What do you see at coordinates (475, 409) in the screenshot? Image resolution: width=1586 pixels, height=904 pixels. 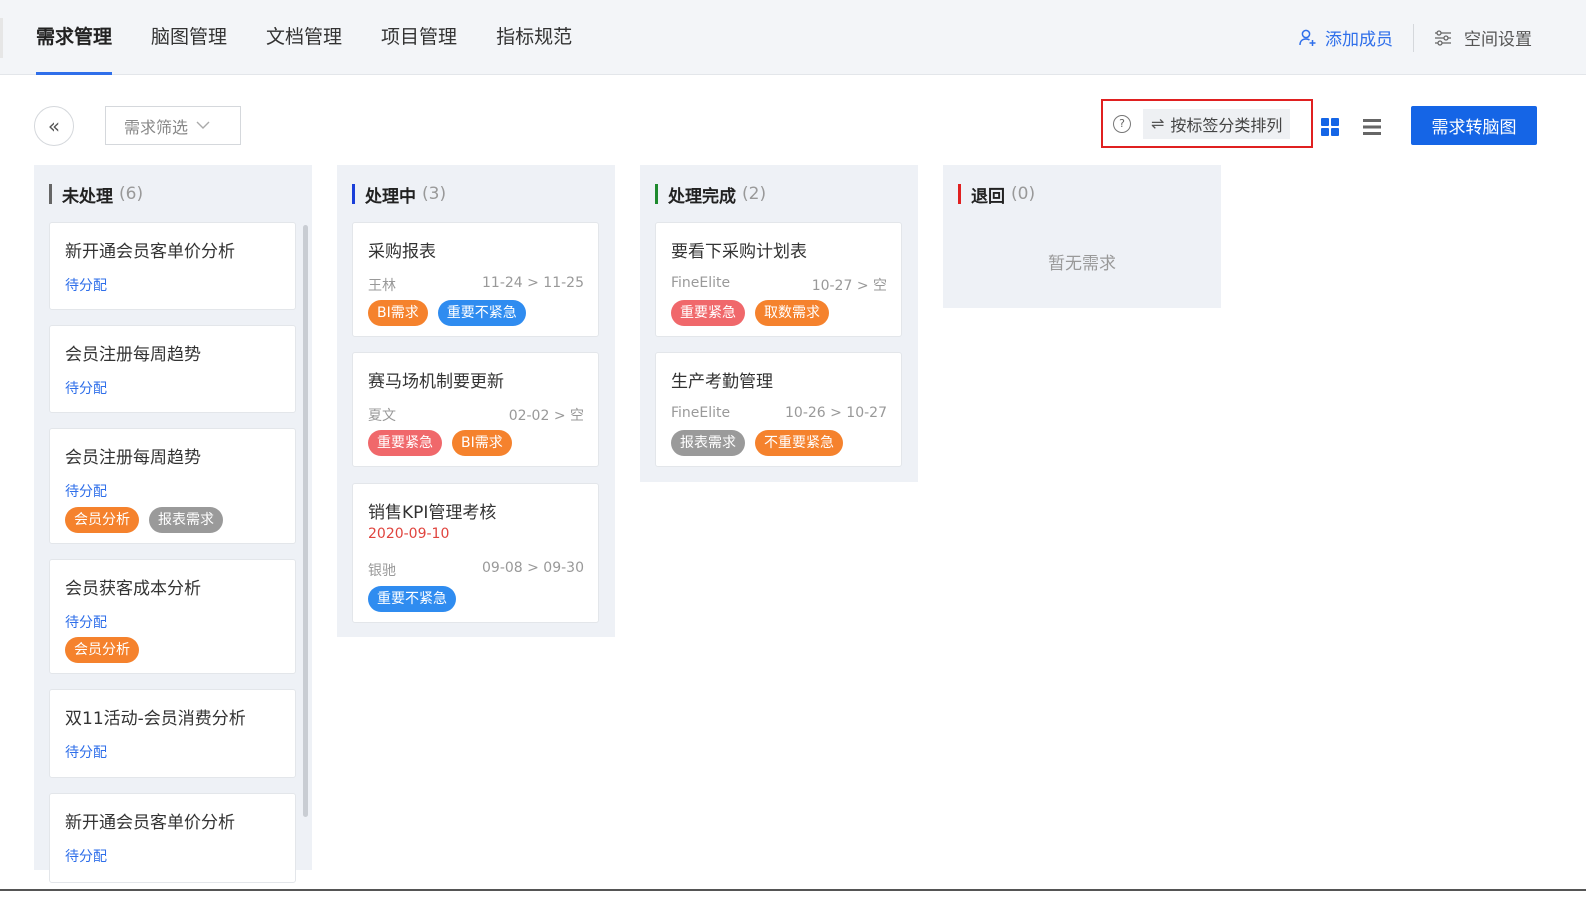 I see `requirement-card: 赛马场机制要更新 夏文 02-02 > 空 重要紧急 BI需求` at bounding box center [475, 409].